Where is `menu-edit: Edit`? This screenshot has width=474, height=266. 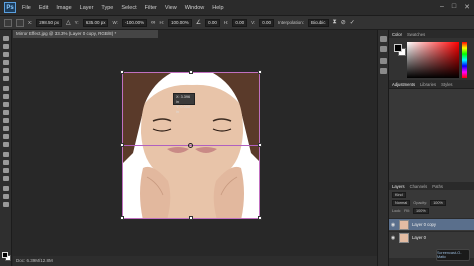 menu-edit: Edit is located at coordinates (43, 8).